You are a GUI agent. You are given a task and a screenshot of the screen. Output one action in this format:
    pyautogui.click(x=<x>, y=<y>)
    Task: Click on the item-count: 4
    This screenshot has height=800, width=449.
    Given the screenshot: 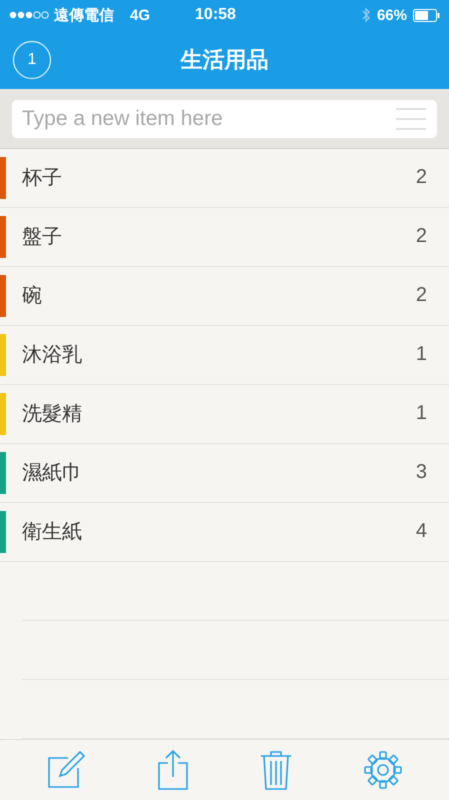 What is the action you would take?
    pyautogui.click(x=421, y=532)
    